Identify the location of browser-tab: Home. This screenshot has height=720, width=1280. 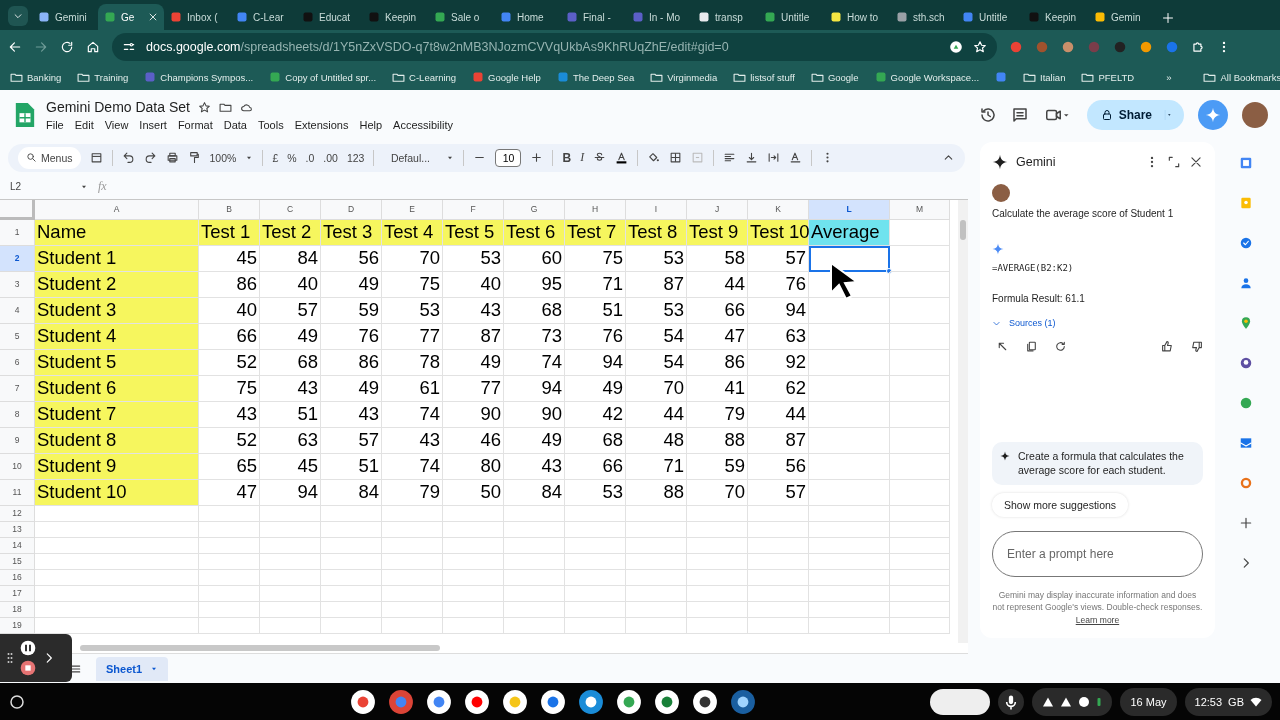
(527, 17).